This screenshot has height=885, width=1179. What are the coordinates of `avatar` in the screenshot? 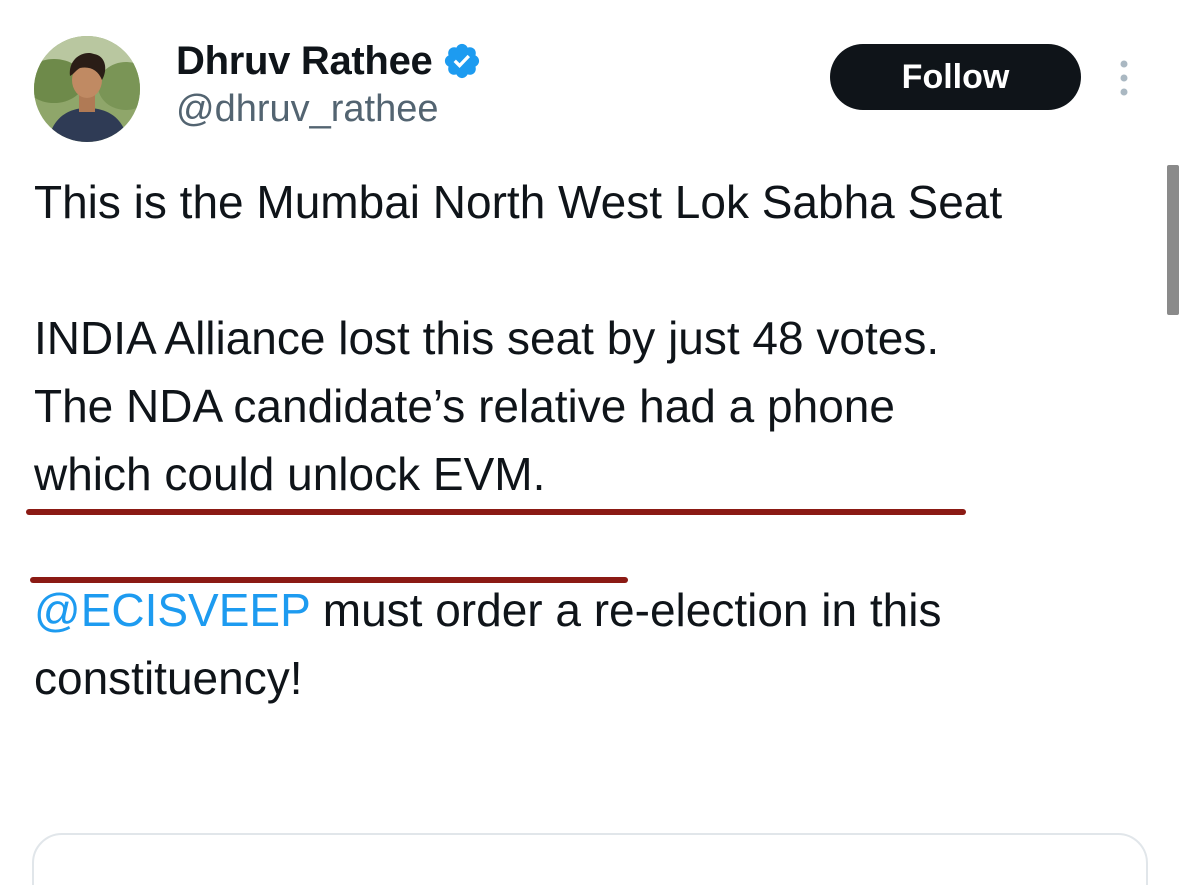 It's located at (87, 89).